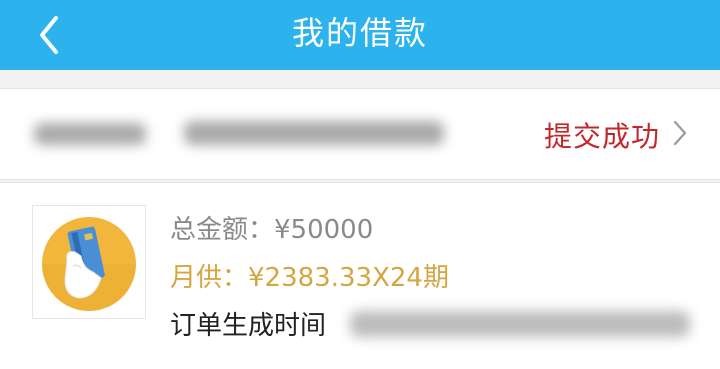 This screenshot has width=720, height=369. I want to click on card-in-hand-icon, so click(89, 264).